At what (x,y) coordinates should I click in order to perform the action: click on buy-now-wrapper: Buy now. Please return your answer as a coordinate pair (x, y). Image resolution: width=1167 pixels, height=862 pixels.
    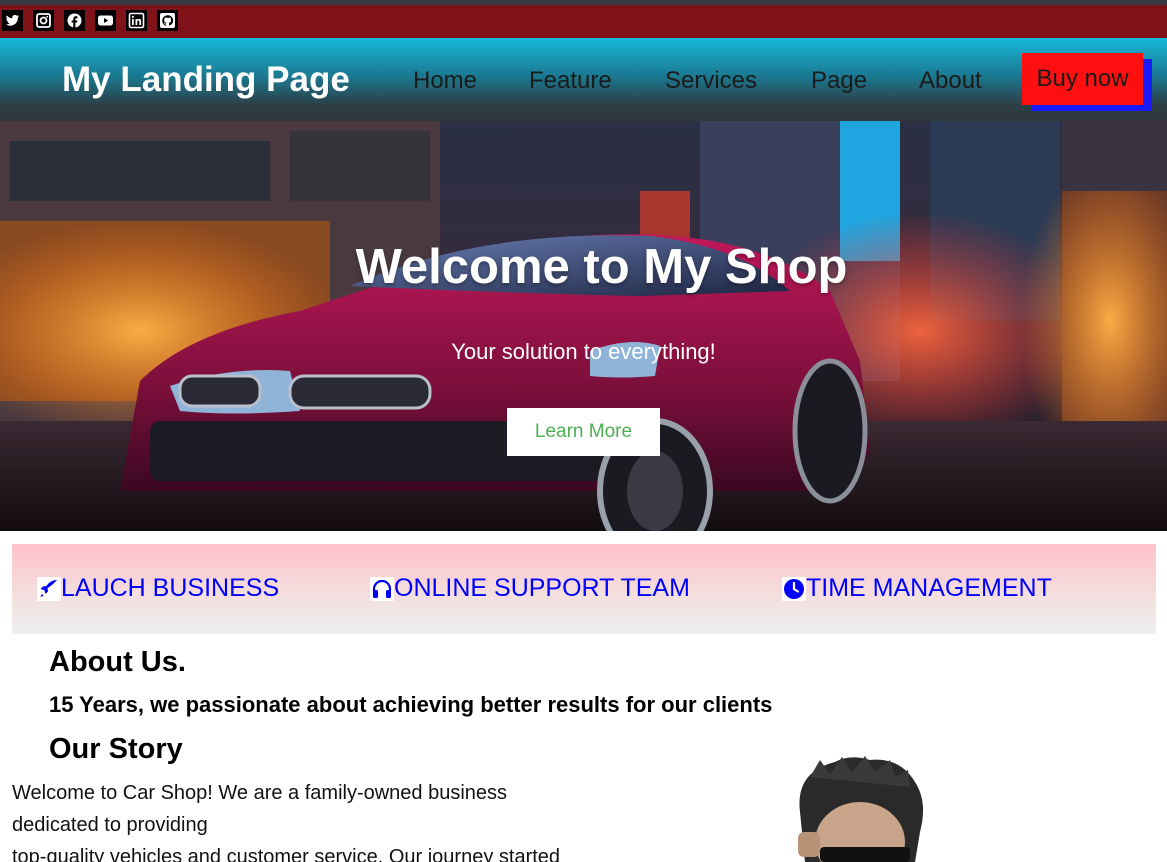
    Looking at the image, I should click on (1087, 82).